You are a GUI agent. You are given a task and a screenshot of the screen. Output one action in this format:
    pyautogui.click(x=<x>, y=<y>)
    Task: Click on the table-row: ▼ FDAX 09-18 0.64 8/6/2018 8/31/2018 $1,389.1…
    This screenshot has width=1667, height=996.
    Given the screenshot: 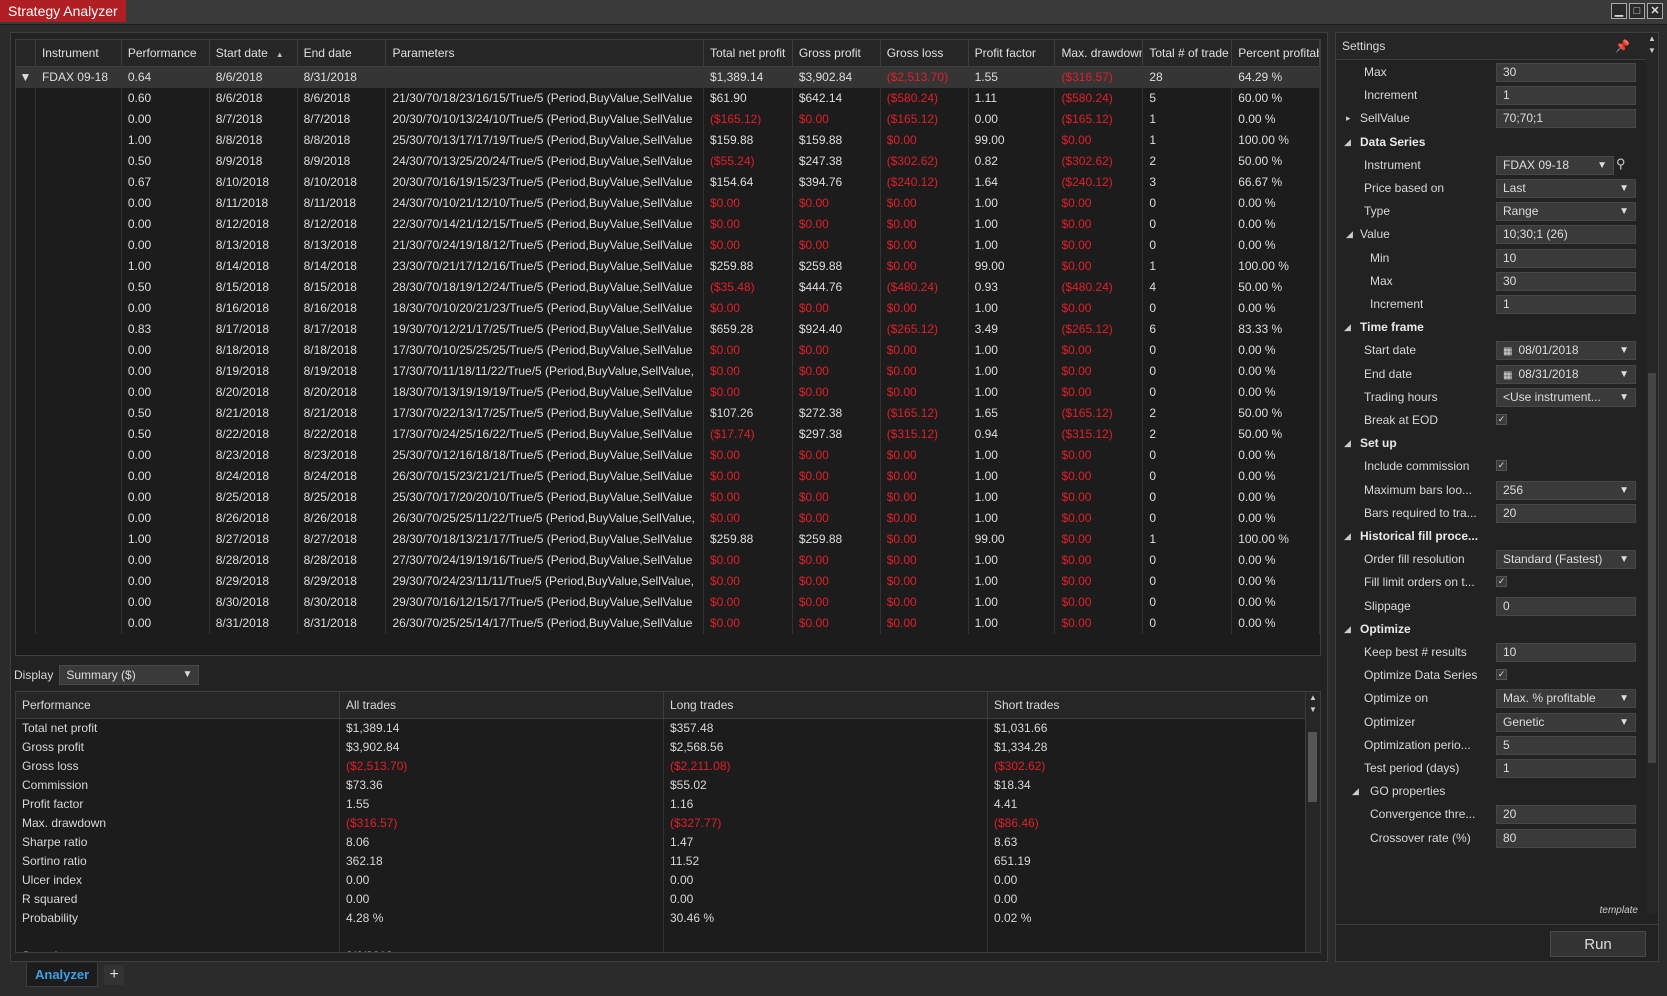 What is the action you would take?
    pyautogui.click(x=668, y=77)
    